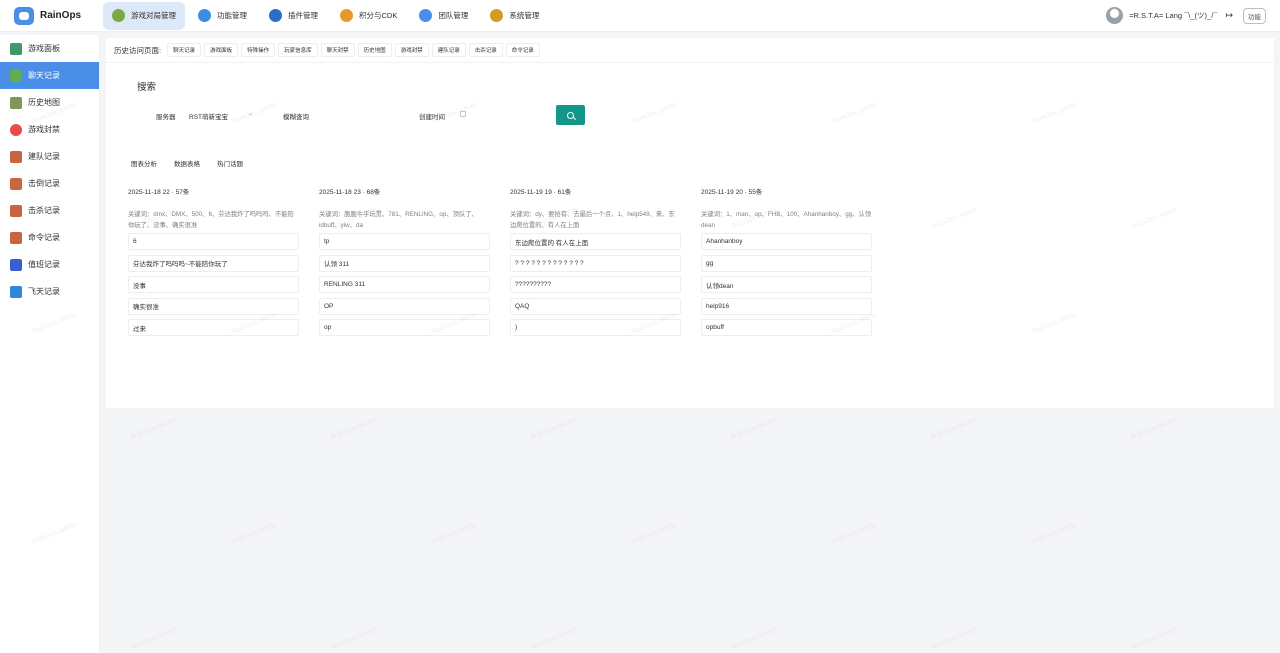 The width and height of the screenshot is (1280, 653). I want to click on sidebar-item-8: 值班记录, so click(49, 264).